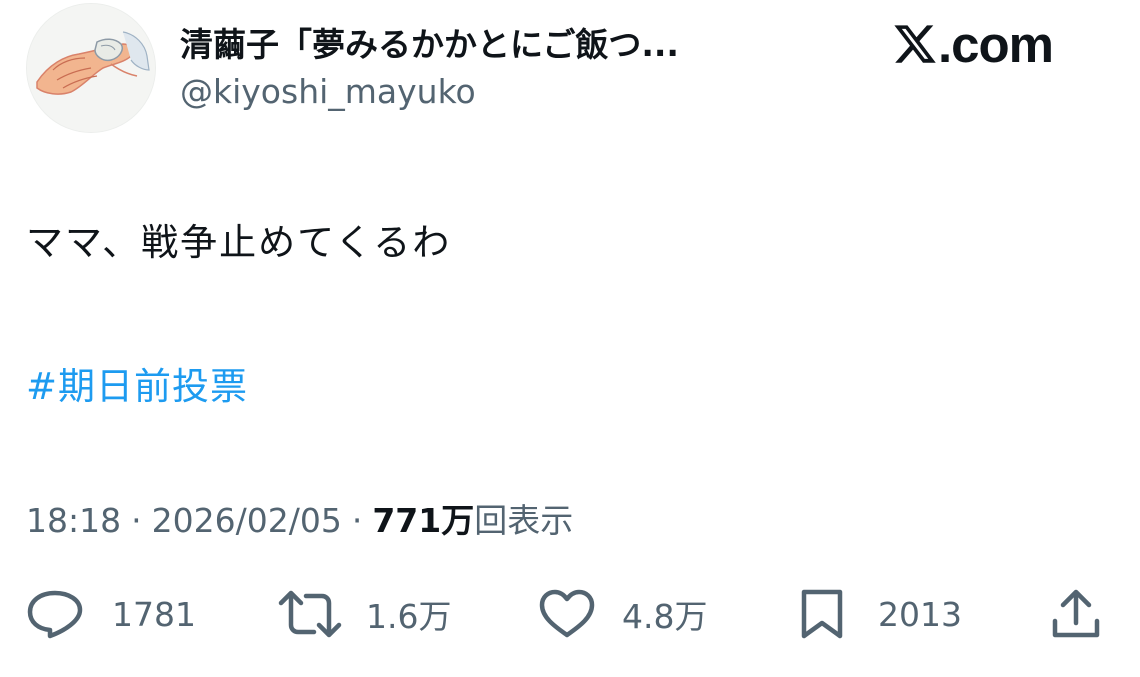 Image resolution: width=1140 pixels, height=677 pixels. Describe the element at coordinates (154, 614) in the screenshot. I see `reply-count: 1781` at that location.